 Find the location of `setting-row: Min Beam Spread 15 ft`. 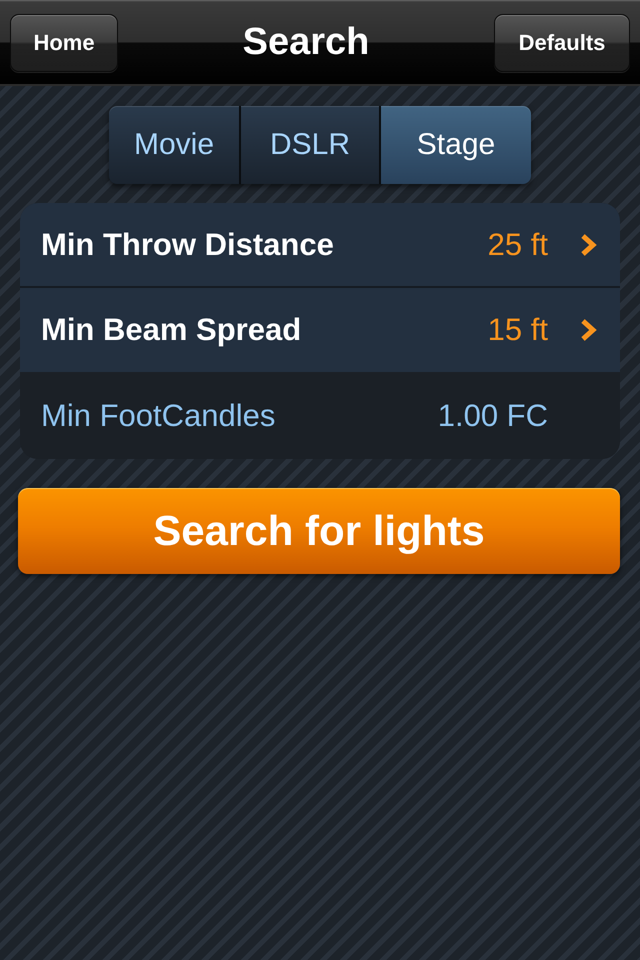

setting-row: Min Beam Spread 15 ft is located at coordinates (320, 330).